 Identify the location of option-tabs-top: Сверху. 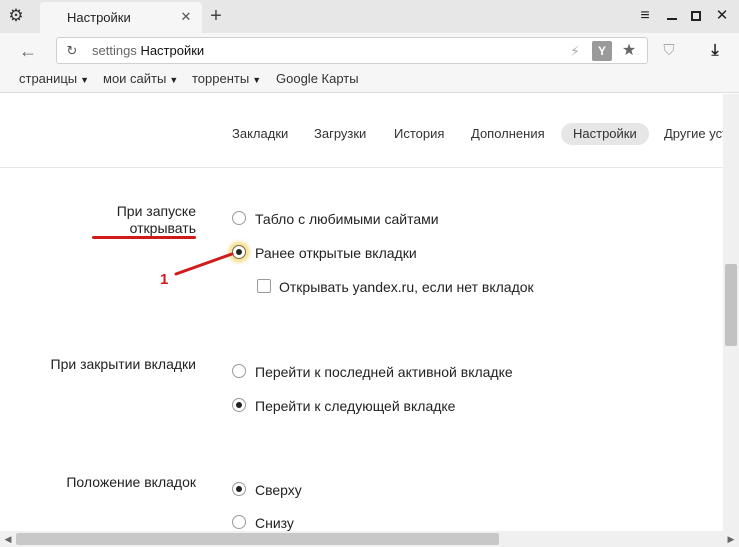
(278, 490).